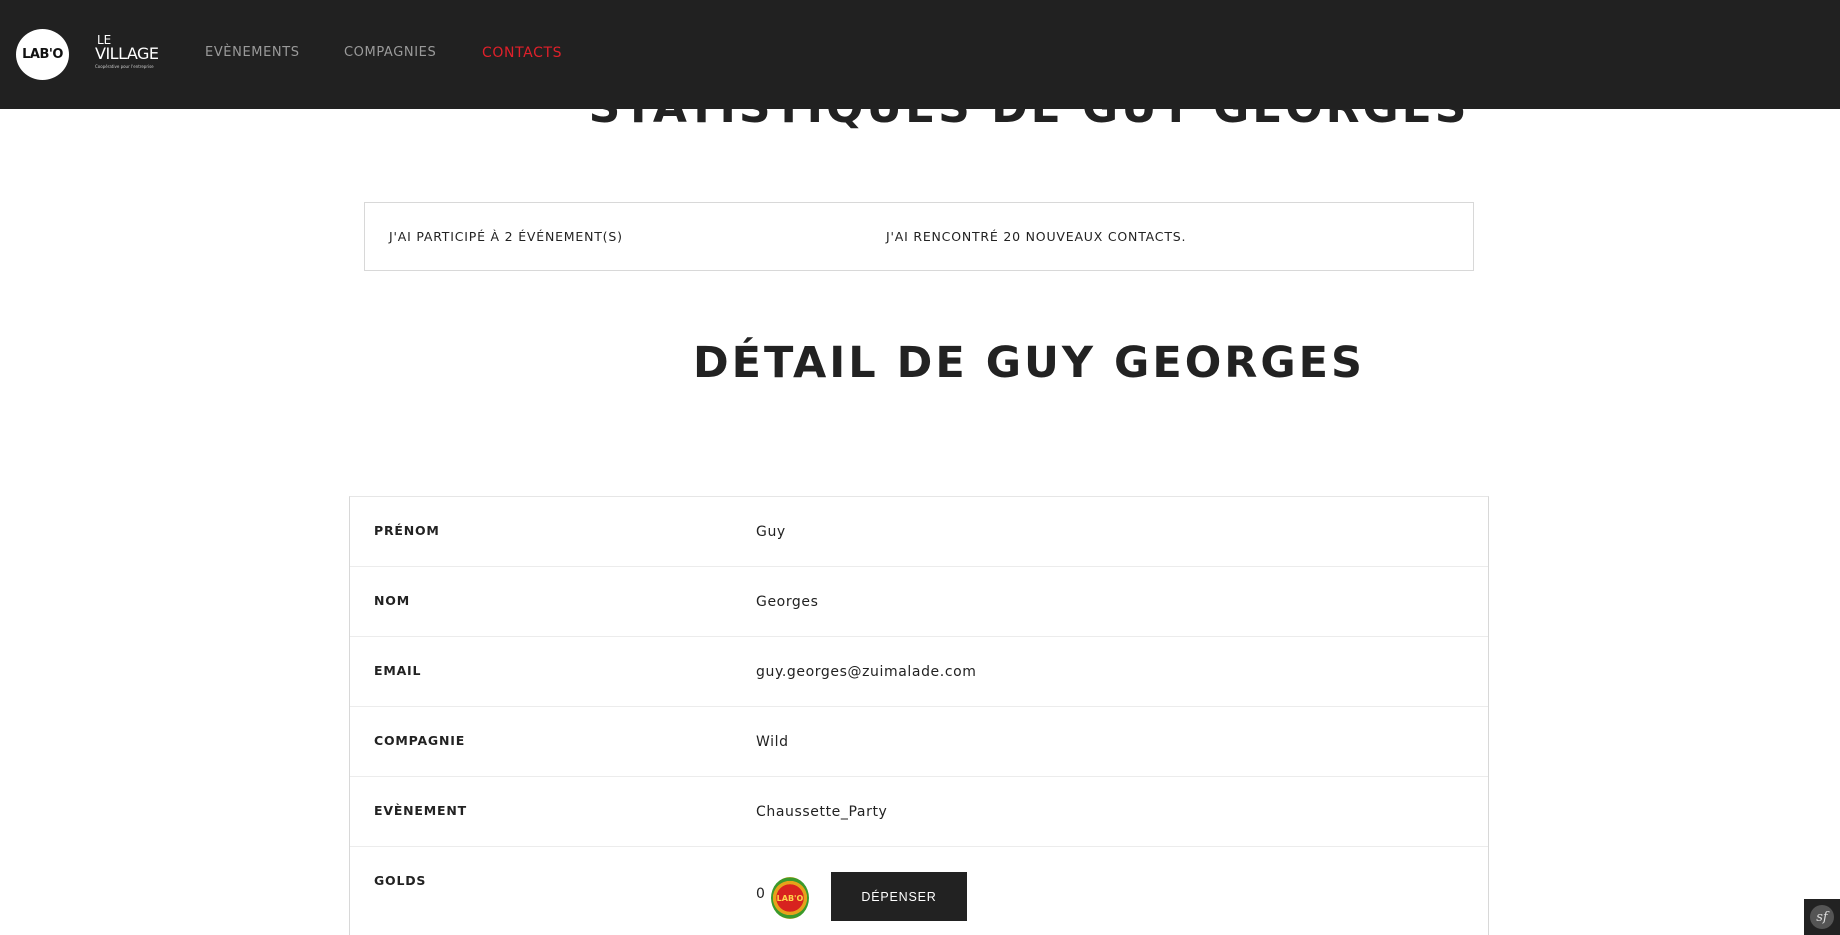 This screenshot has height=935, width=1840. What do you see at coordinates (390, 52) in the screenshot?
I see `nav-link-companies: COMPAGNIES` at bounding box center [390, 52].